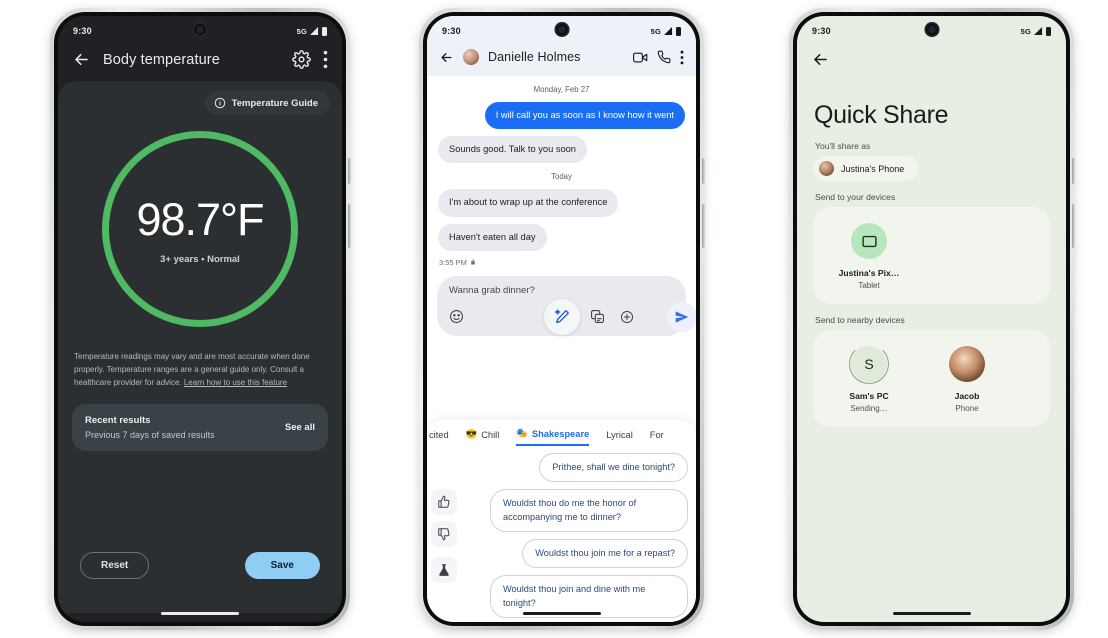 This screenshot has height=638, width=1108. I want to click on lock-icon, so click(473, 262).